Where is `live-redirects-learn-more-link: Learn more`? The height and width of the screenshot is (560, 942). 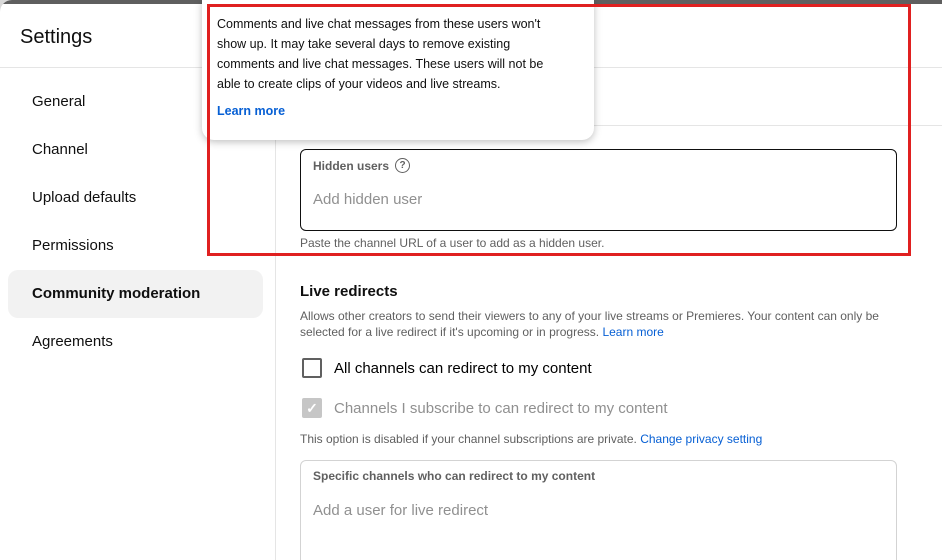 live-redirects-learn-more-link: Learn more is located at coordinates (632, 332).